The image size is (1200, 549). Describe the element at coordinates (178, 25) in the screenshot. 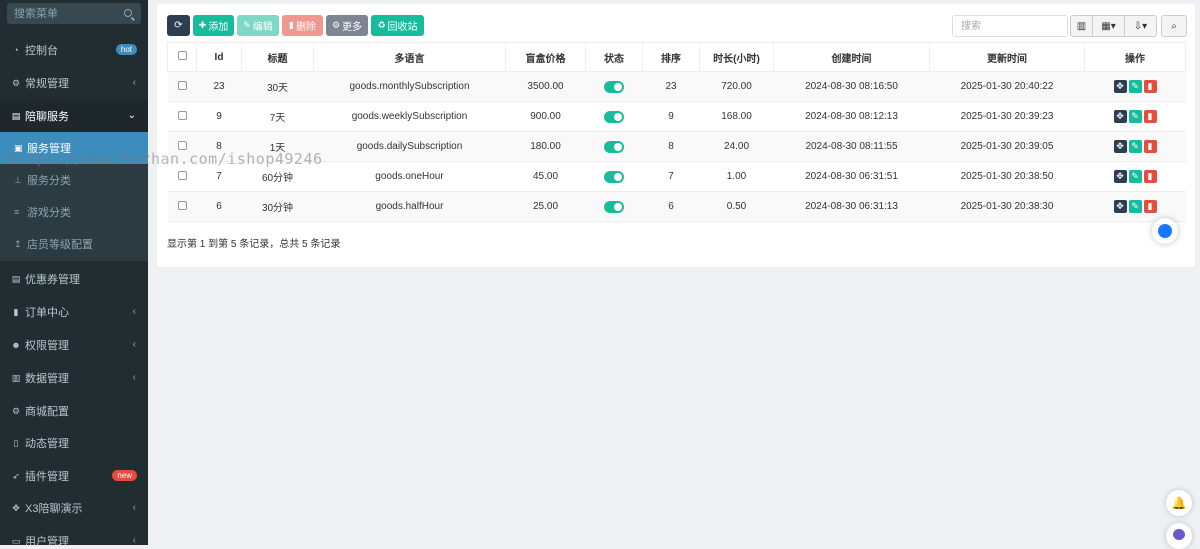

I see `refresh-button: ⟳` at that location.